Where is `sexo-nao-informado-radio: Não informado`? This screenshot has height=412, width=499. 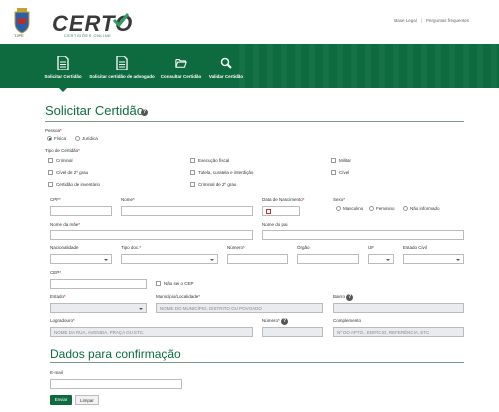
sexo-nao-informado-radio: Não informado is located at coordinates (421, 208).